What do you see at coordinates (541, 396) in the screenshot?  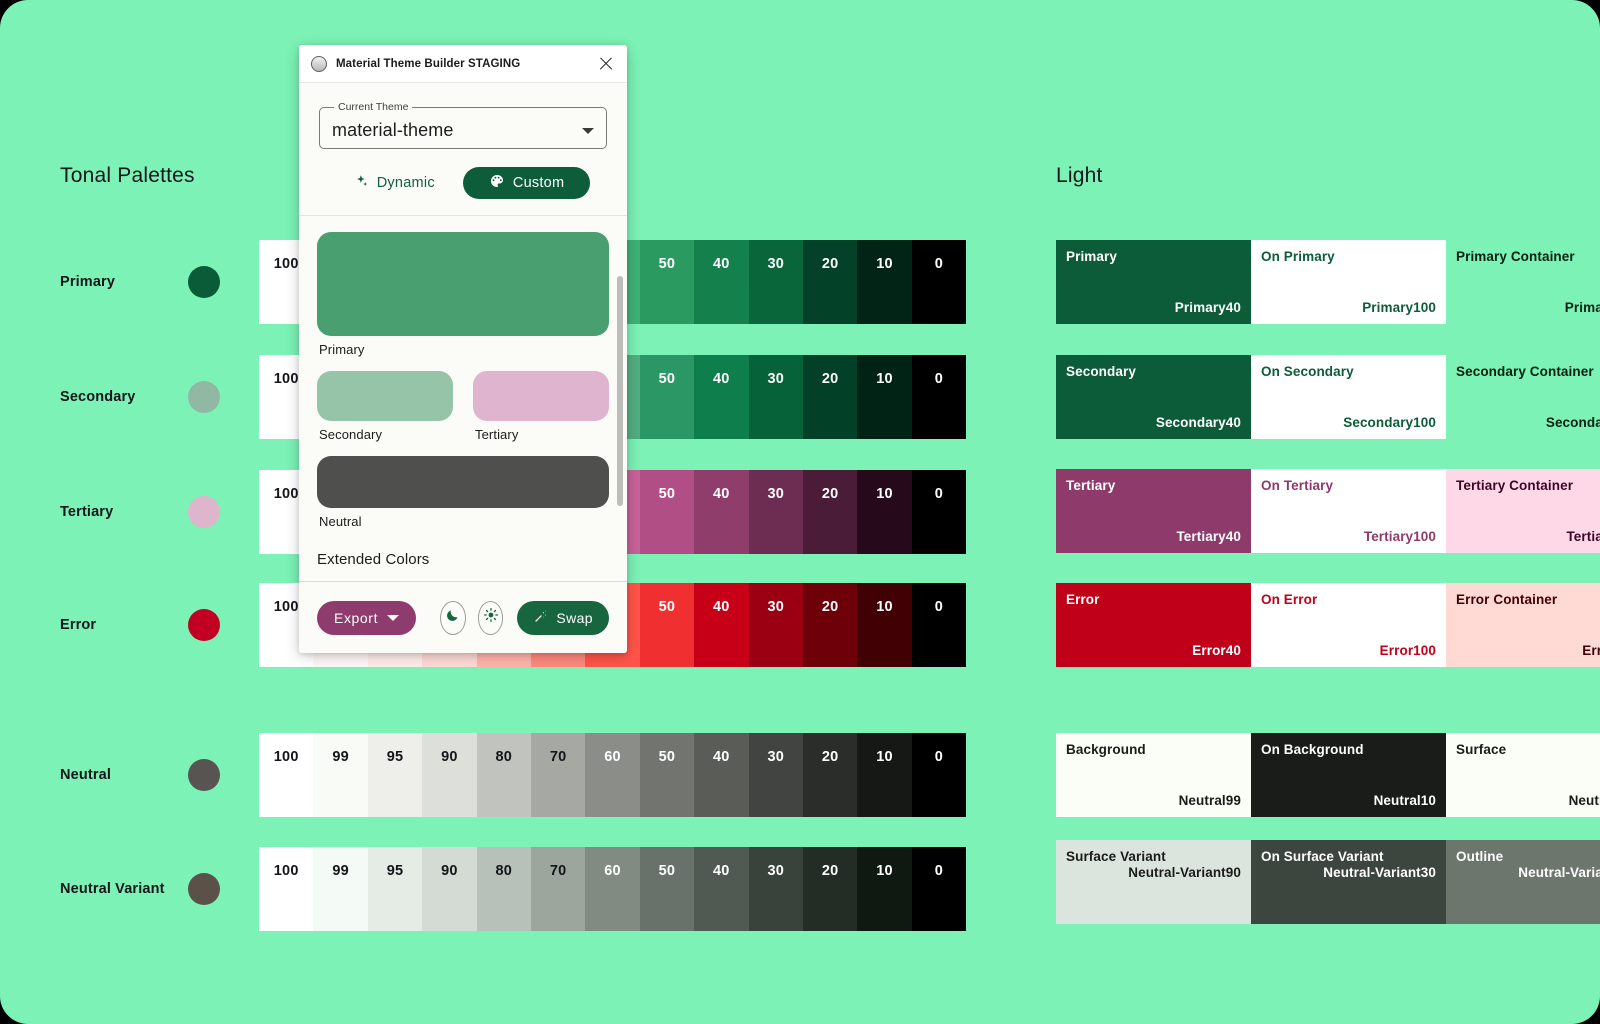 I see `tertiary-color-swatch` at bounding box center [541, 396].